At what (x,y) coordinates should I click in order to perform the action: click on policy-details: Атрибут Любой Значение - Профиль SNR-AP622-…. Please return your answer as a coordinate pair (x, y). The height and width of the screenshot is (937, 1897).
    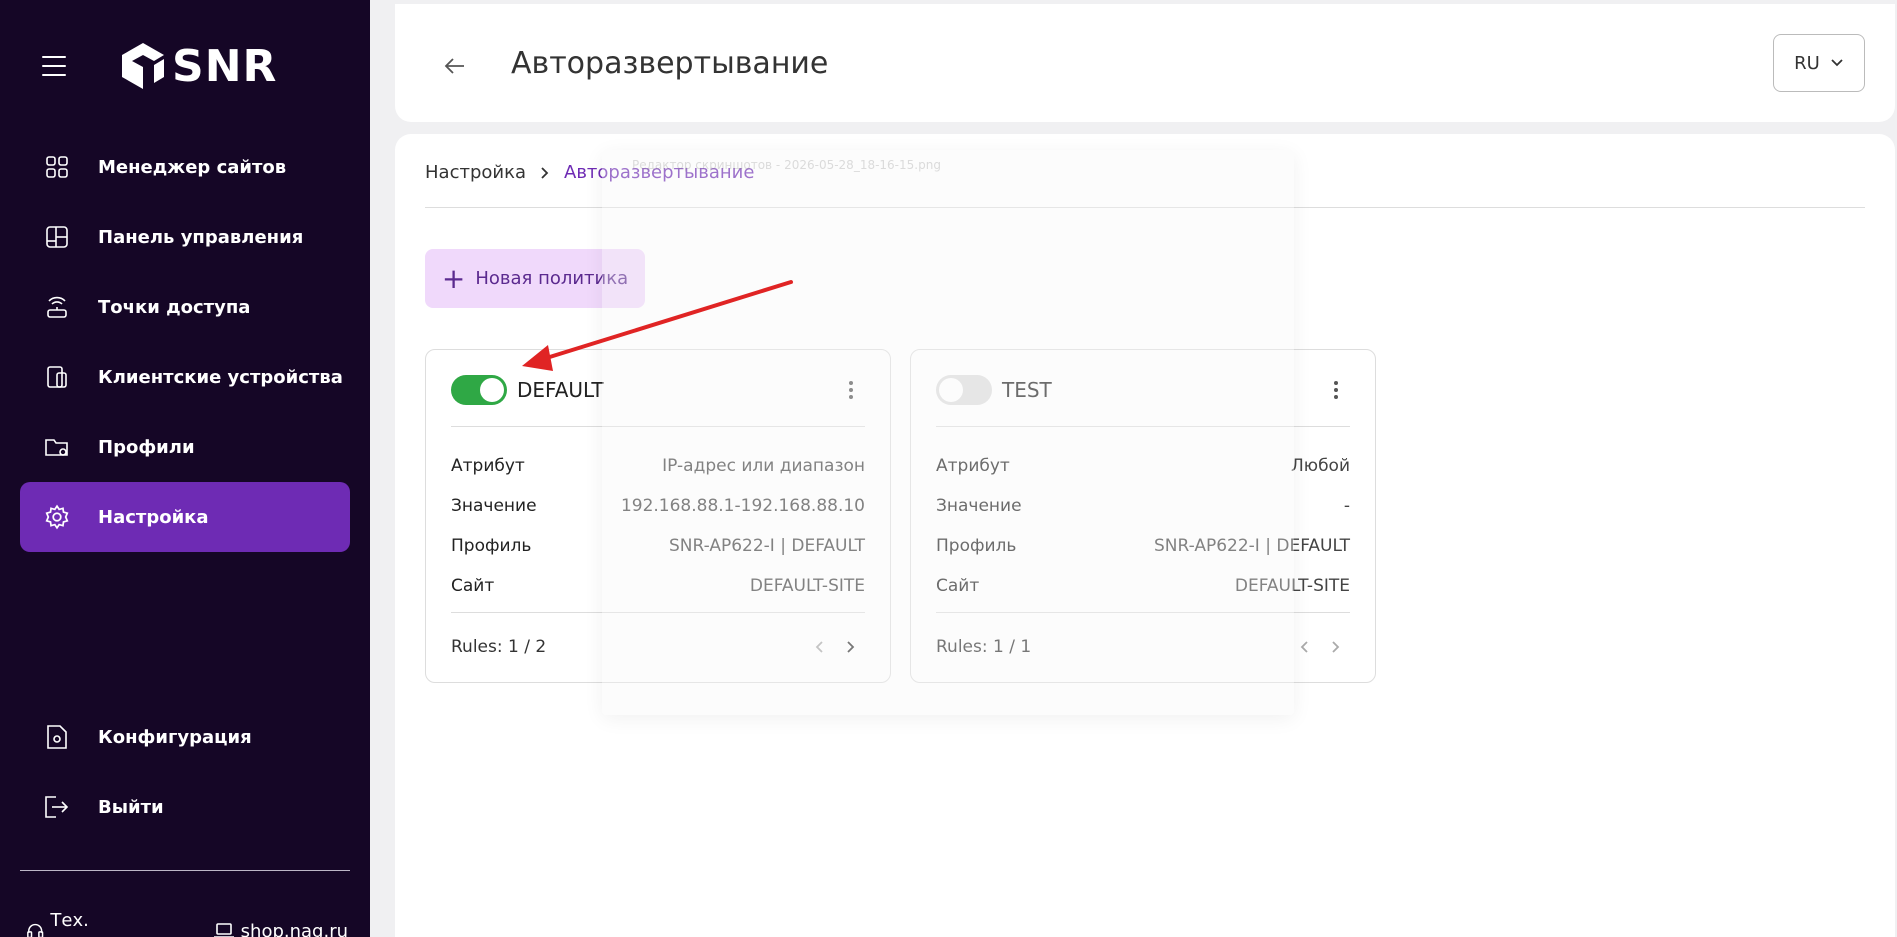
    Looking at the image, I should click on (1143, 526).